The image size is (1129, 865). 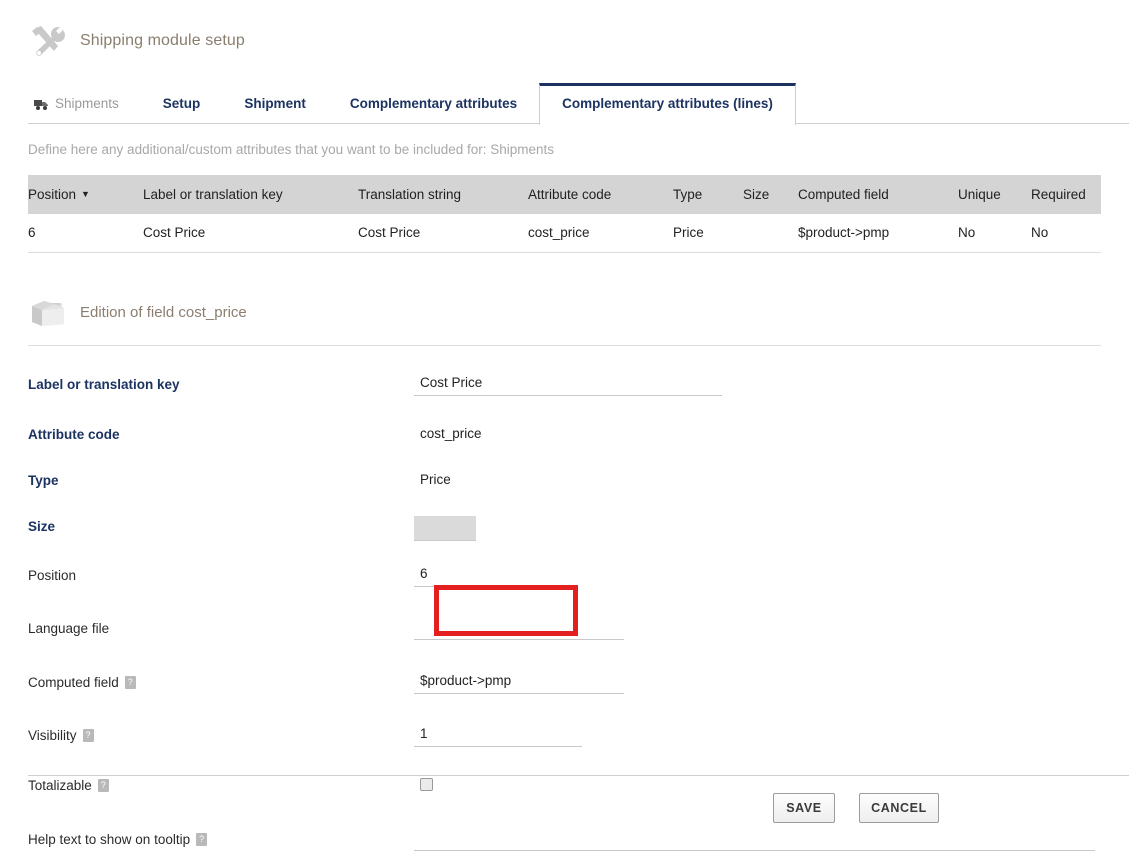 I want to click on field-row-label-key: Label or translation key, so click(x=564, y=391).